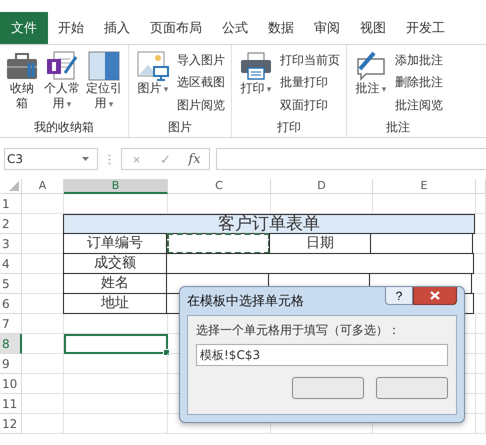  I want to click on group-label: 图片, so click(180, 127).